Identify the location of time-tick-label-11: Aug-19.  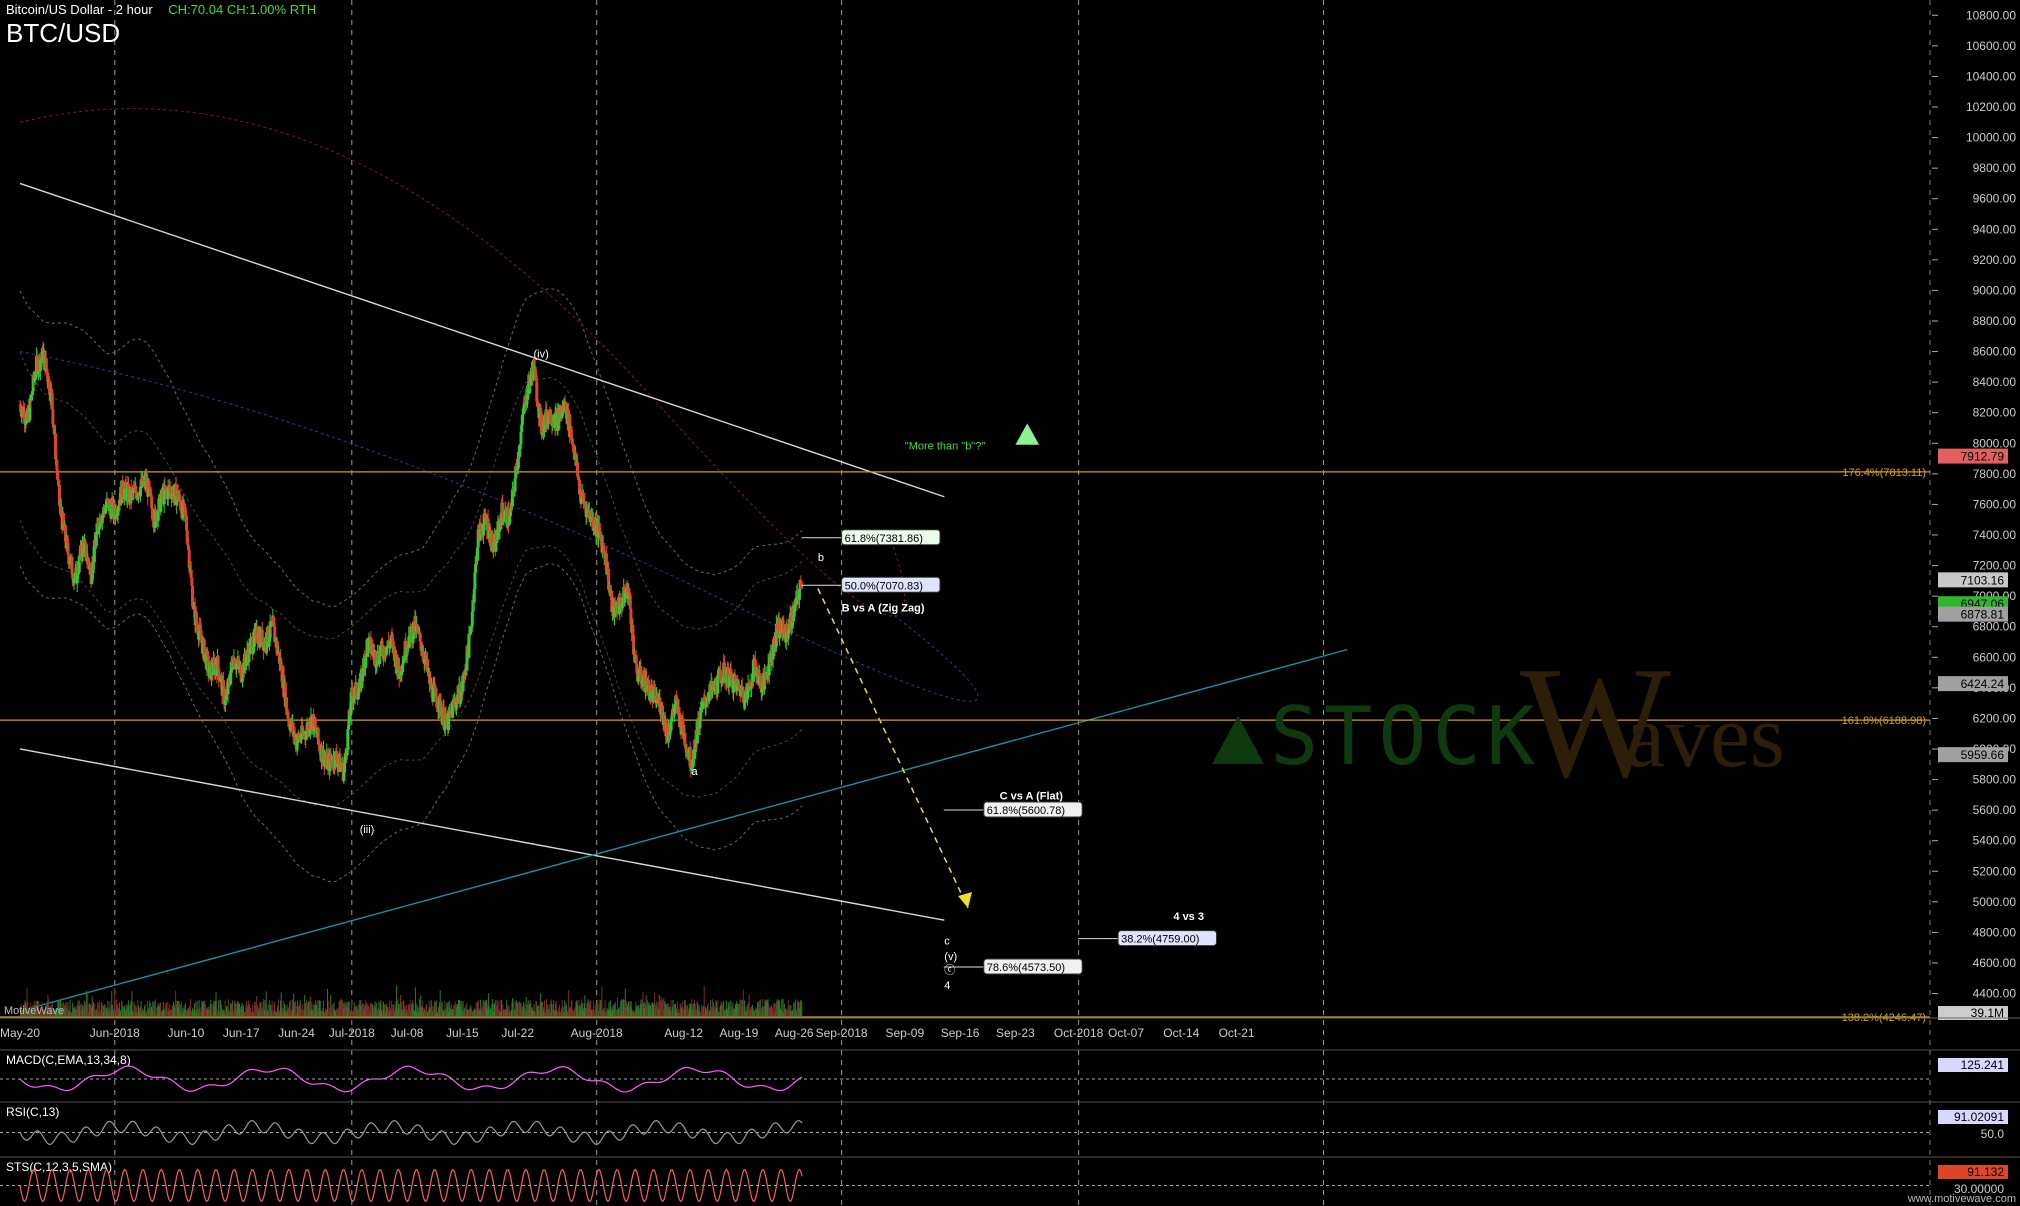
(739, 1033).